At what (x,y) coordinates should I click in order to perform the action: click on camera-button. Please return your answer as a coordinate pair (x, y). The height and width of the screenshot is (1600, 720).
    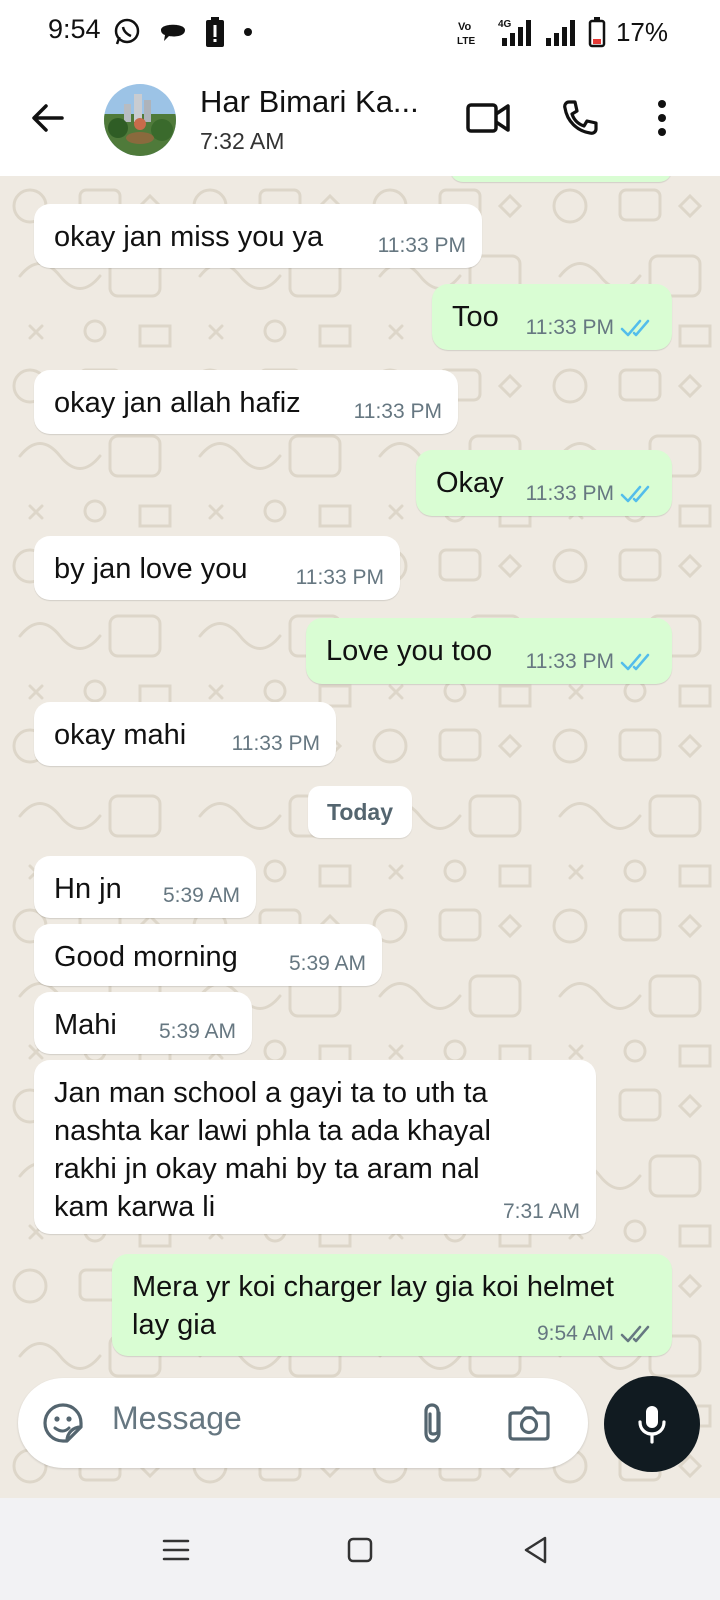
    Looking at the image, I should click on (529, 1423).